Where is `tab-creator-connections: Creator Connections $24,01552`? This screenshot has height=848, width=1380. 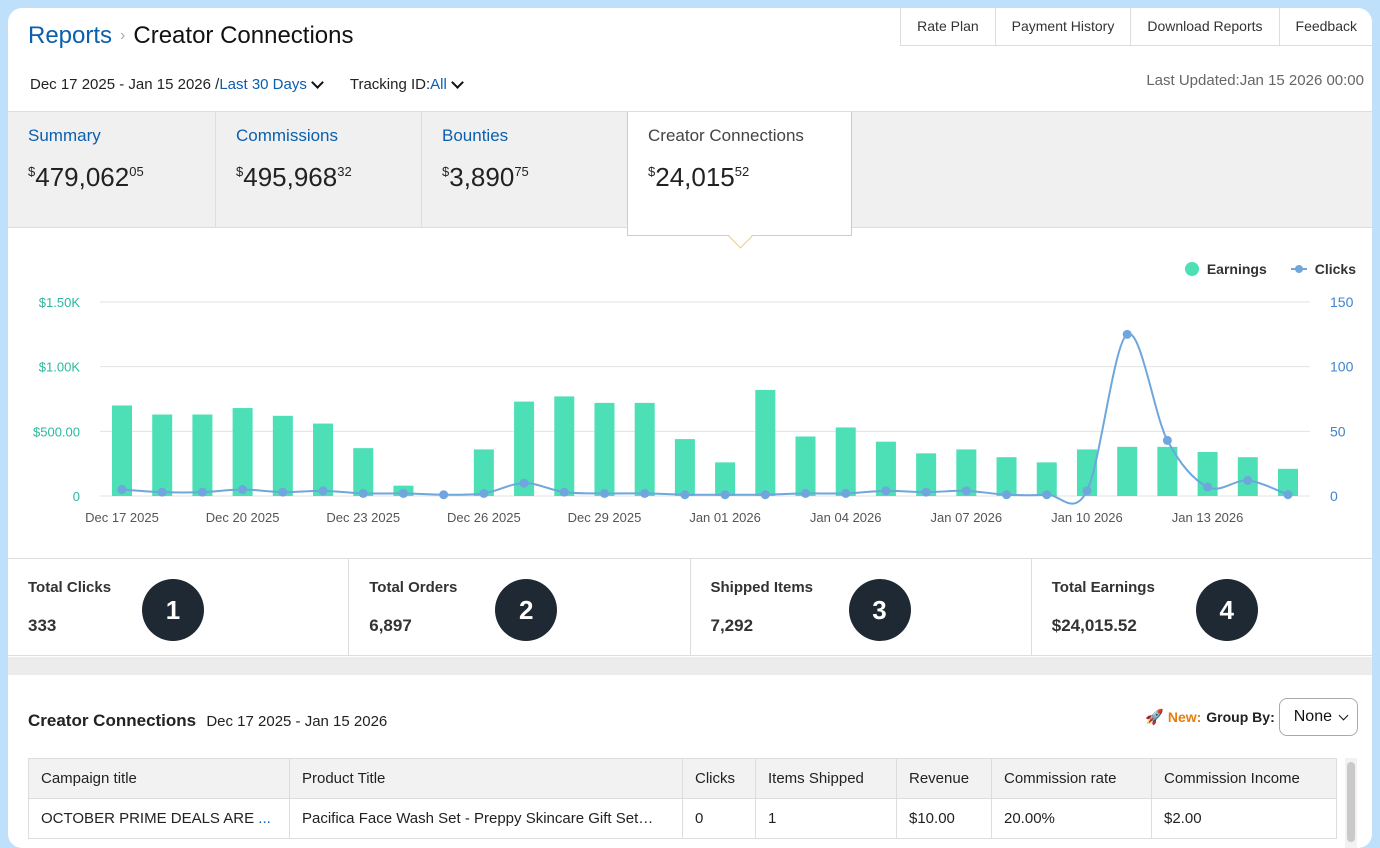 tab-creator-connections: Creator Connections $24,01552 is located at coordinates (739, 174).